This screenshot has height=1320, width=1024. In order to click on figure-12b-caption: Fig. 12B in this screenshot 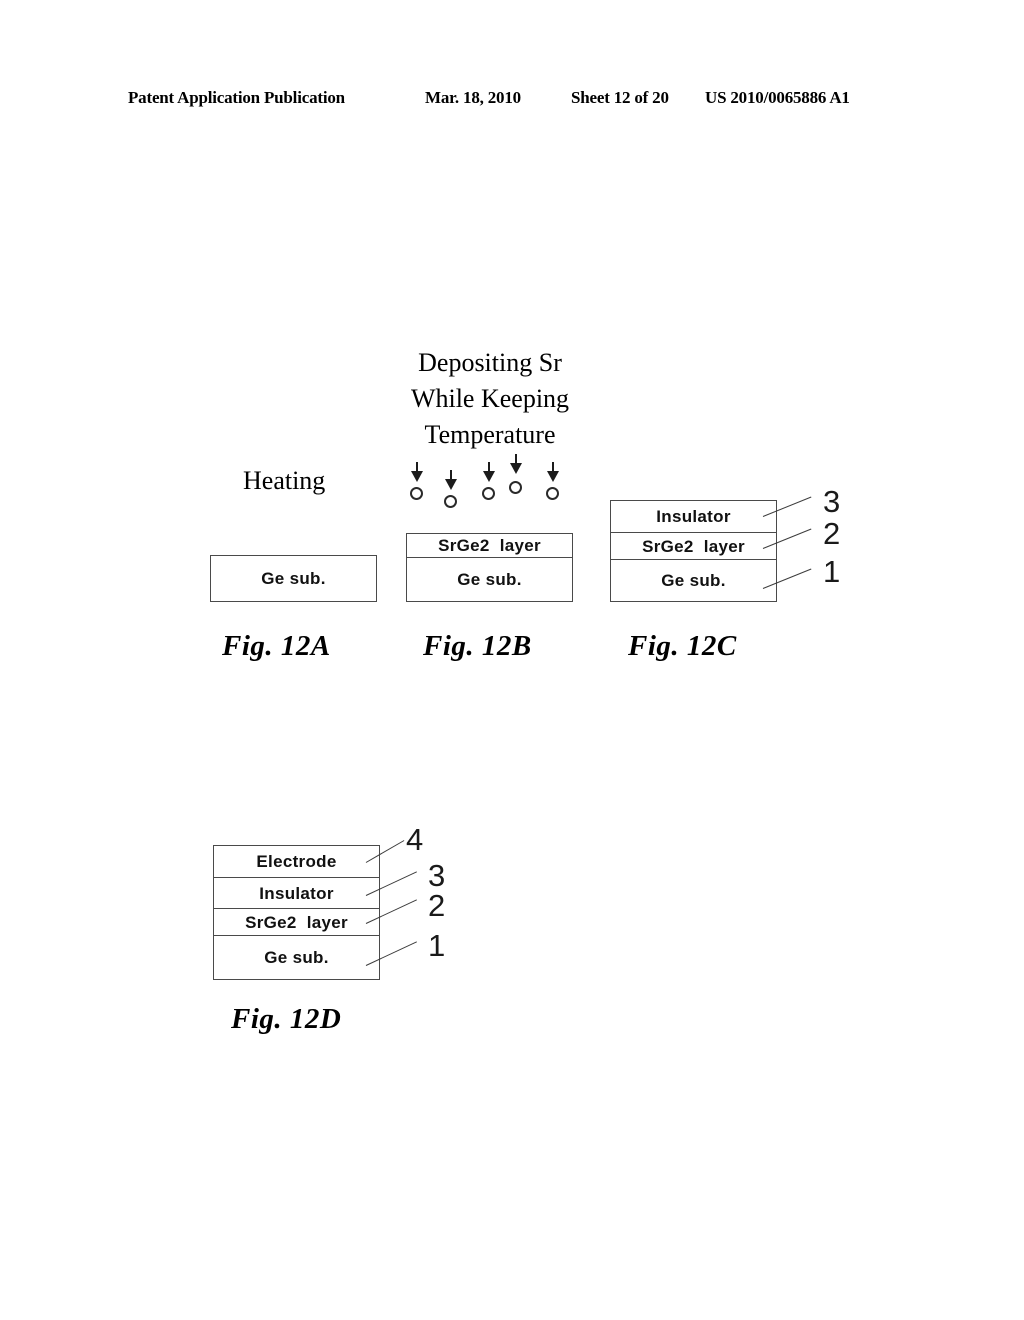, I will do `click(477, 646)`.